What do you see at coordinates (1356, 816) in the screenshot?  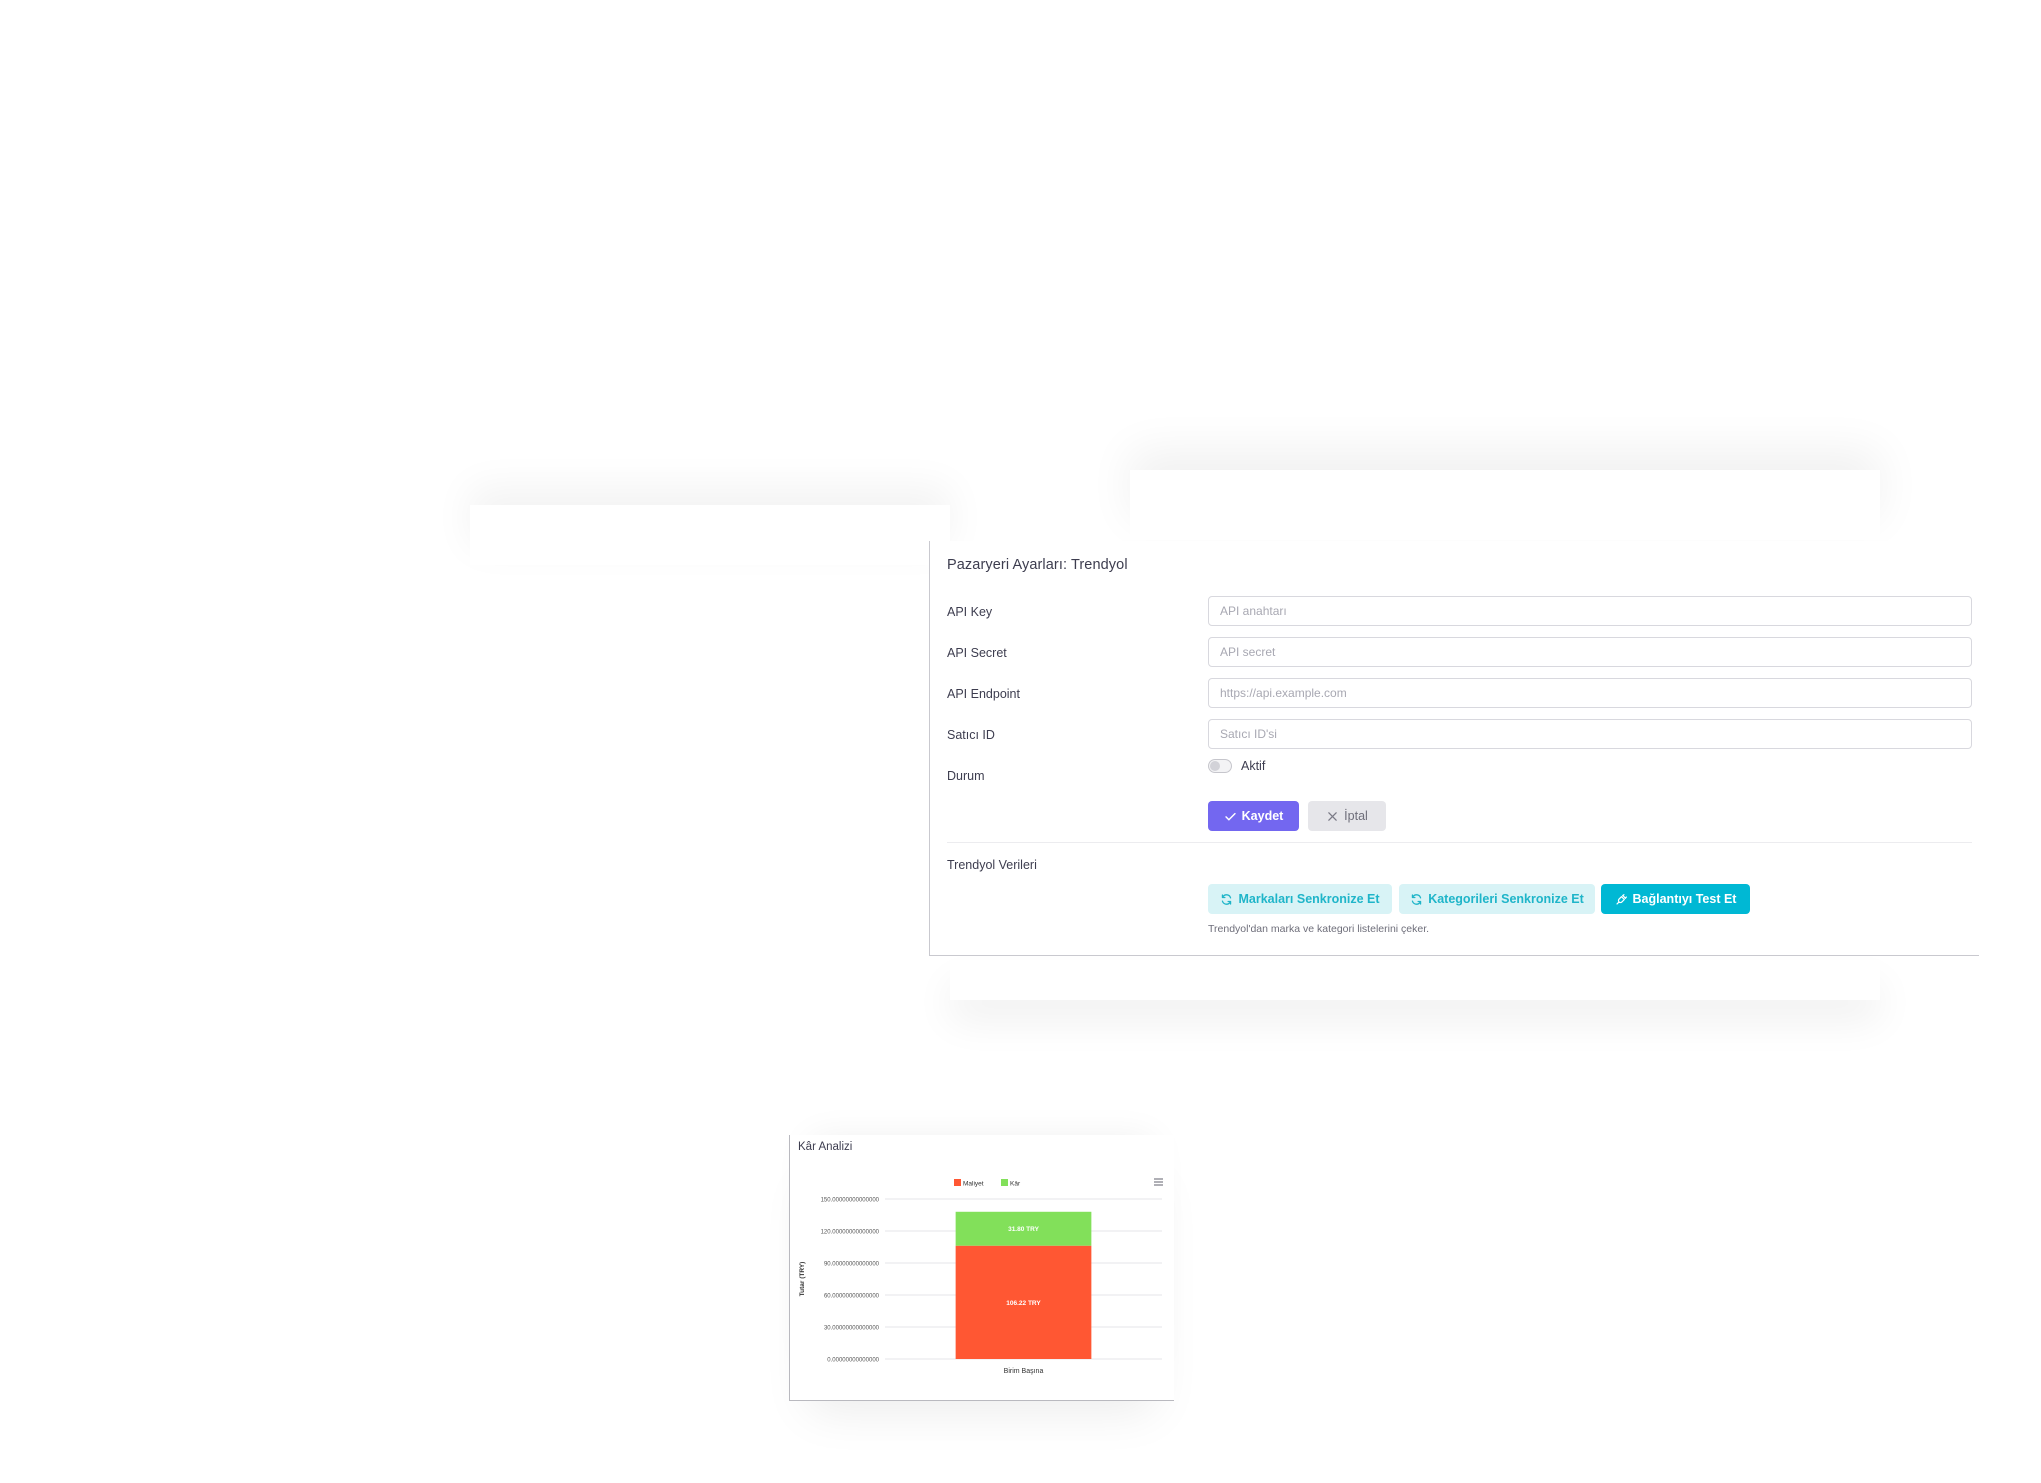 I see `cancel-button-label: İptal` at bounding box center [1356, 816].